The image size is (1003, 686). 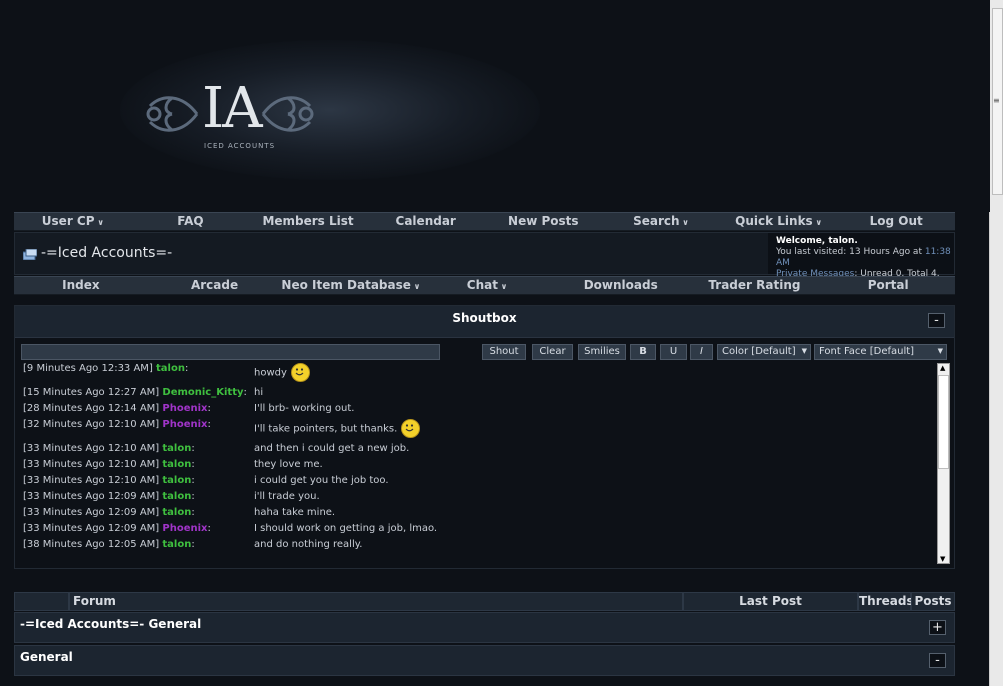 I want to click on scroll-down-icon: ▼, so click(x=942, y=559).